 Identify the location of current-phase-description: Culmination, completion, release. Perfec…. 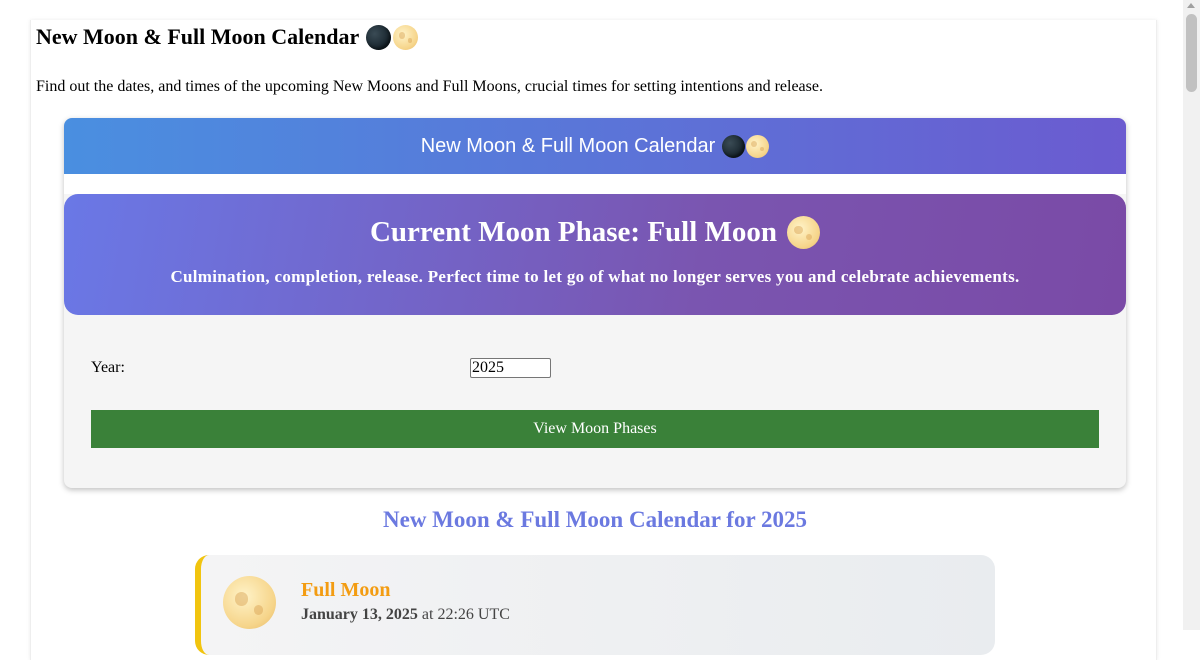
(595, 276).